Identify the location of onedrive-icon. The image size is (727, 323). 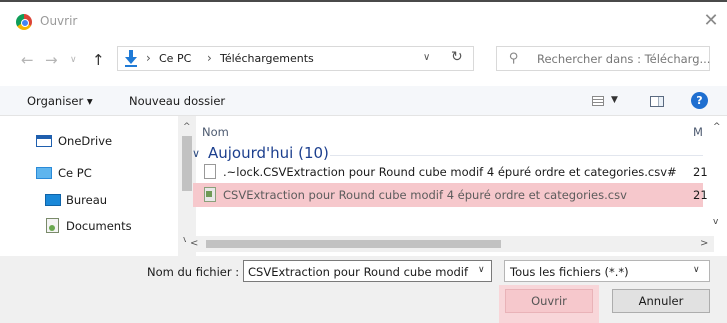
(44, 141).